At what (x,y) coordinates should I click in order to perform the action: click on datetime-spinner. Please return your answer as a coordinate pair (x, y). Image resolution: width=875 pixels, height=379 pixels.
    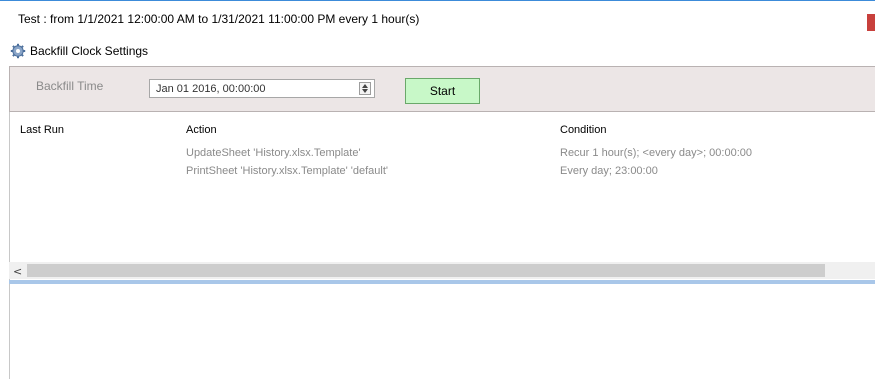
    Looking at the image, I should click on (365, 88).